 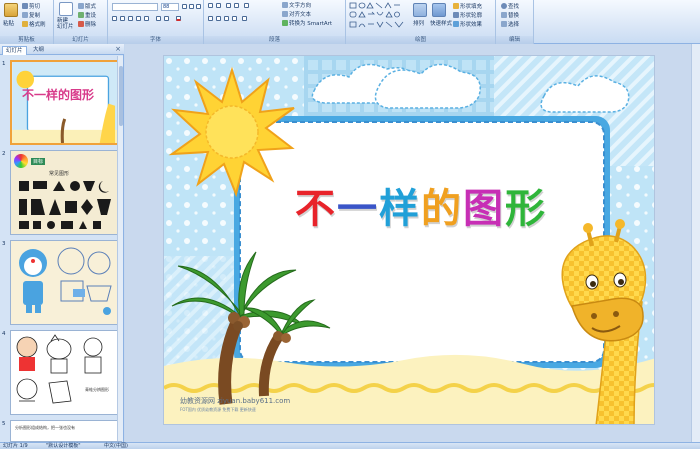 What do you see at coordinates (87, 6) in the screenshot?
I see `layout-button: 版式` at bounding box center [87, 6].